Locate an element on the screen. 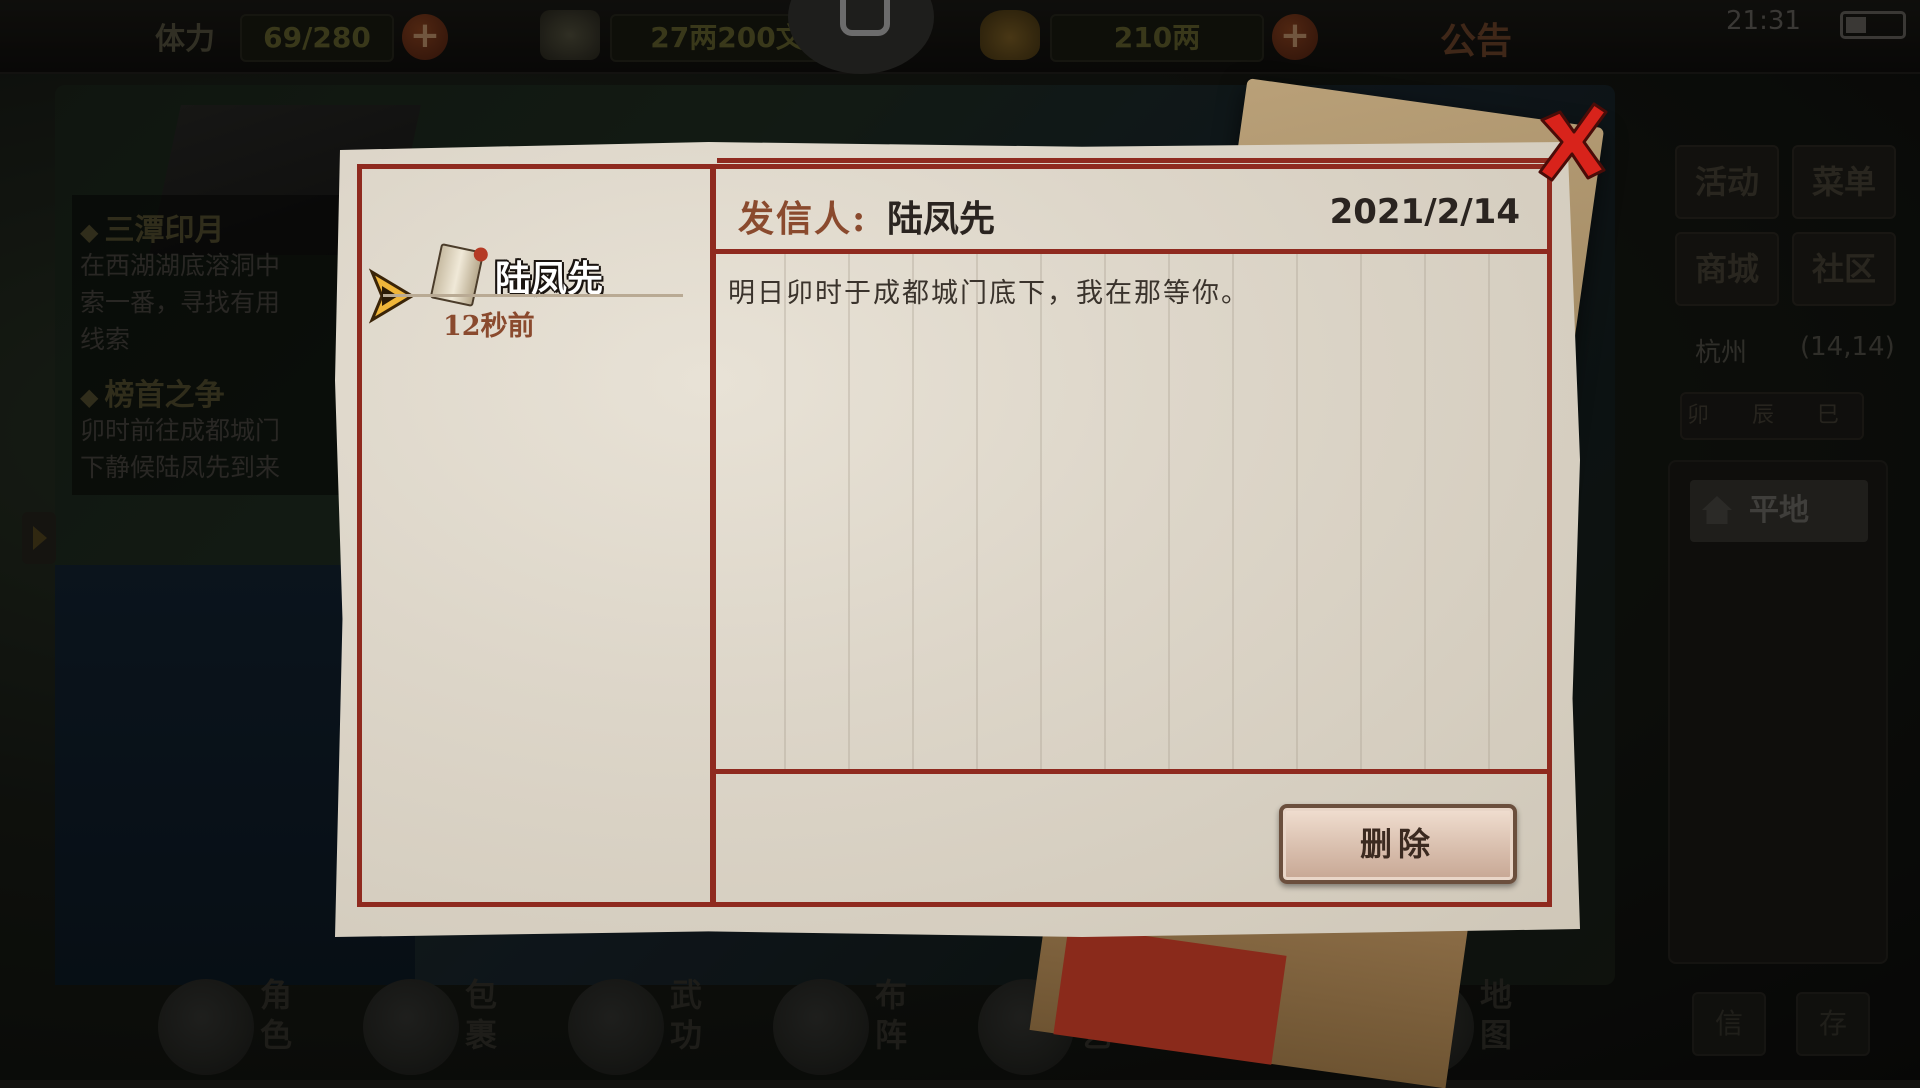 Image resolution: width=1920 pixels, height=1088 pixels. frame-divider is located at coordinates (713, 536).